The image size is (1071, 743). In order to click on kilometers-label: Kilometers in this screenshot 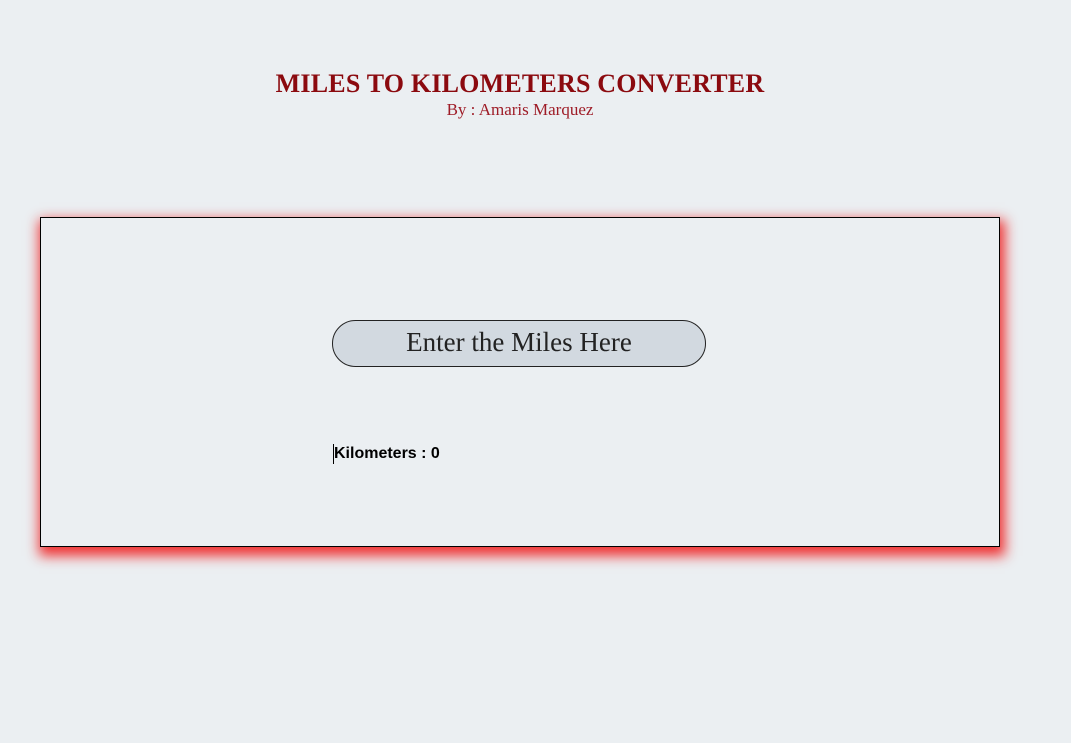, I will do `click(375, 453)`.